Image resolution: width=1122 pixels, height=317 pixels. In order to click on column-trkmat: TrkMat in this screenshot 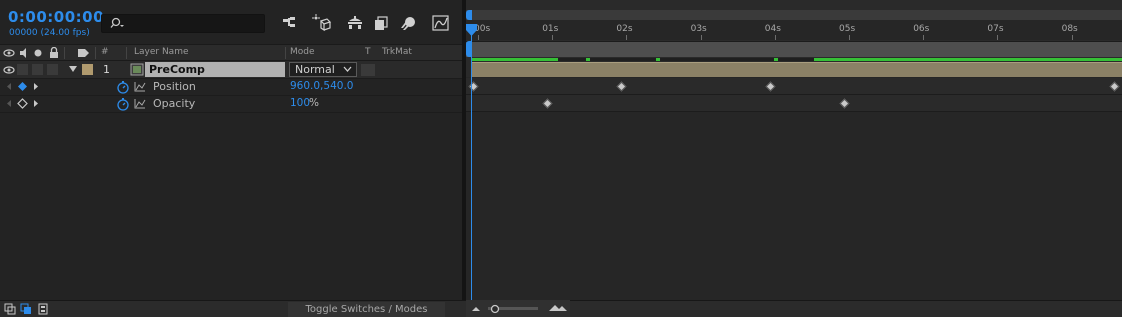, I will do `click(397, 52)`.